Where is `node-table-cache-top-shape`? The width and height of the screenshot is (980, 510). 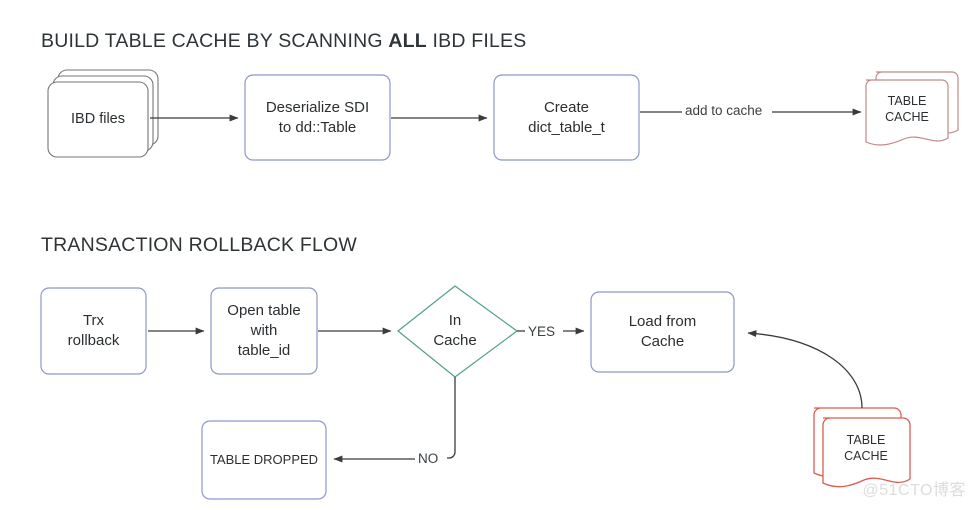
node-table-cache-top-shape is located at coordinates (912, 108).